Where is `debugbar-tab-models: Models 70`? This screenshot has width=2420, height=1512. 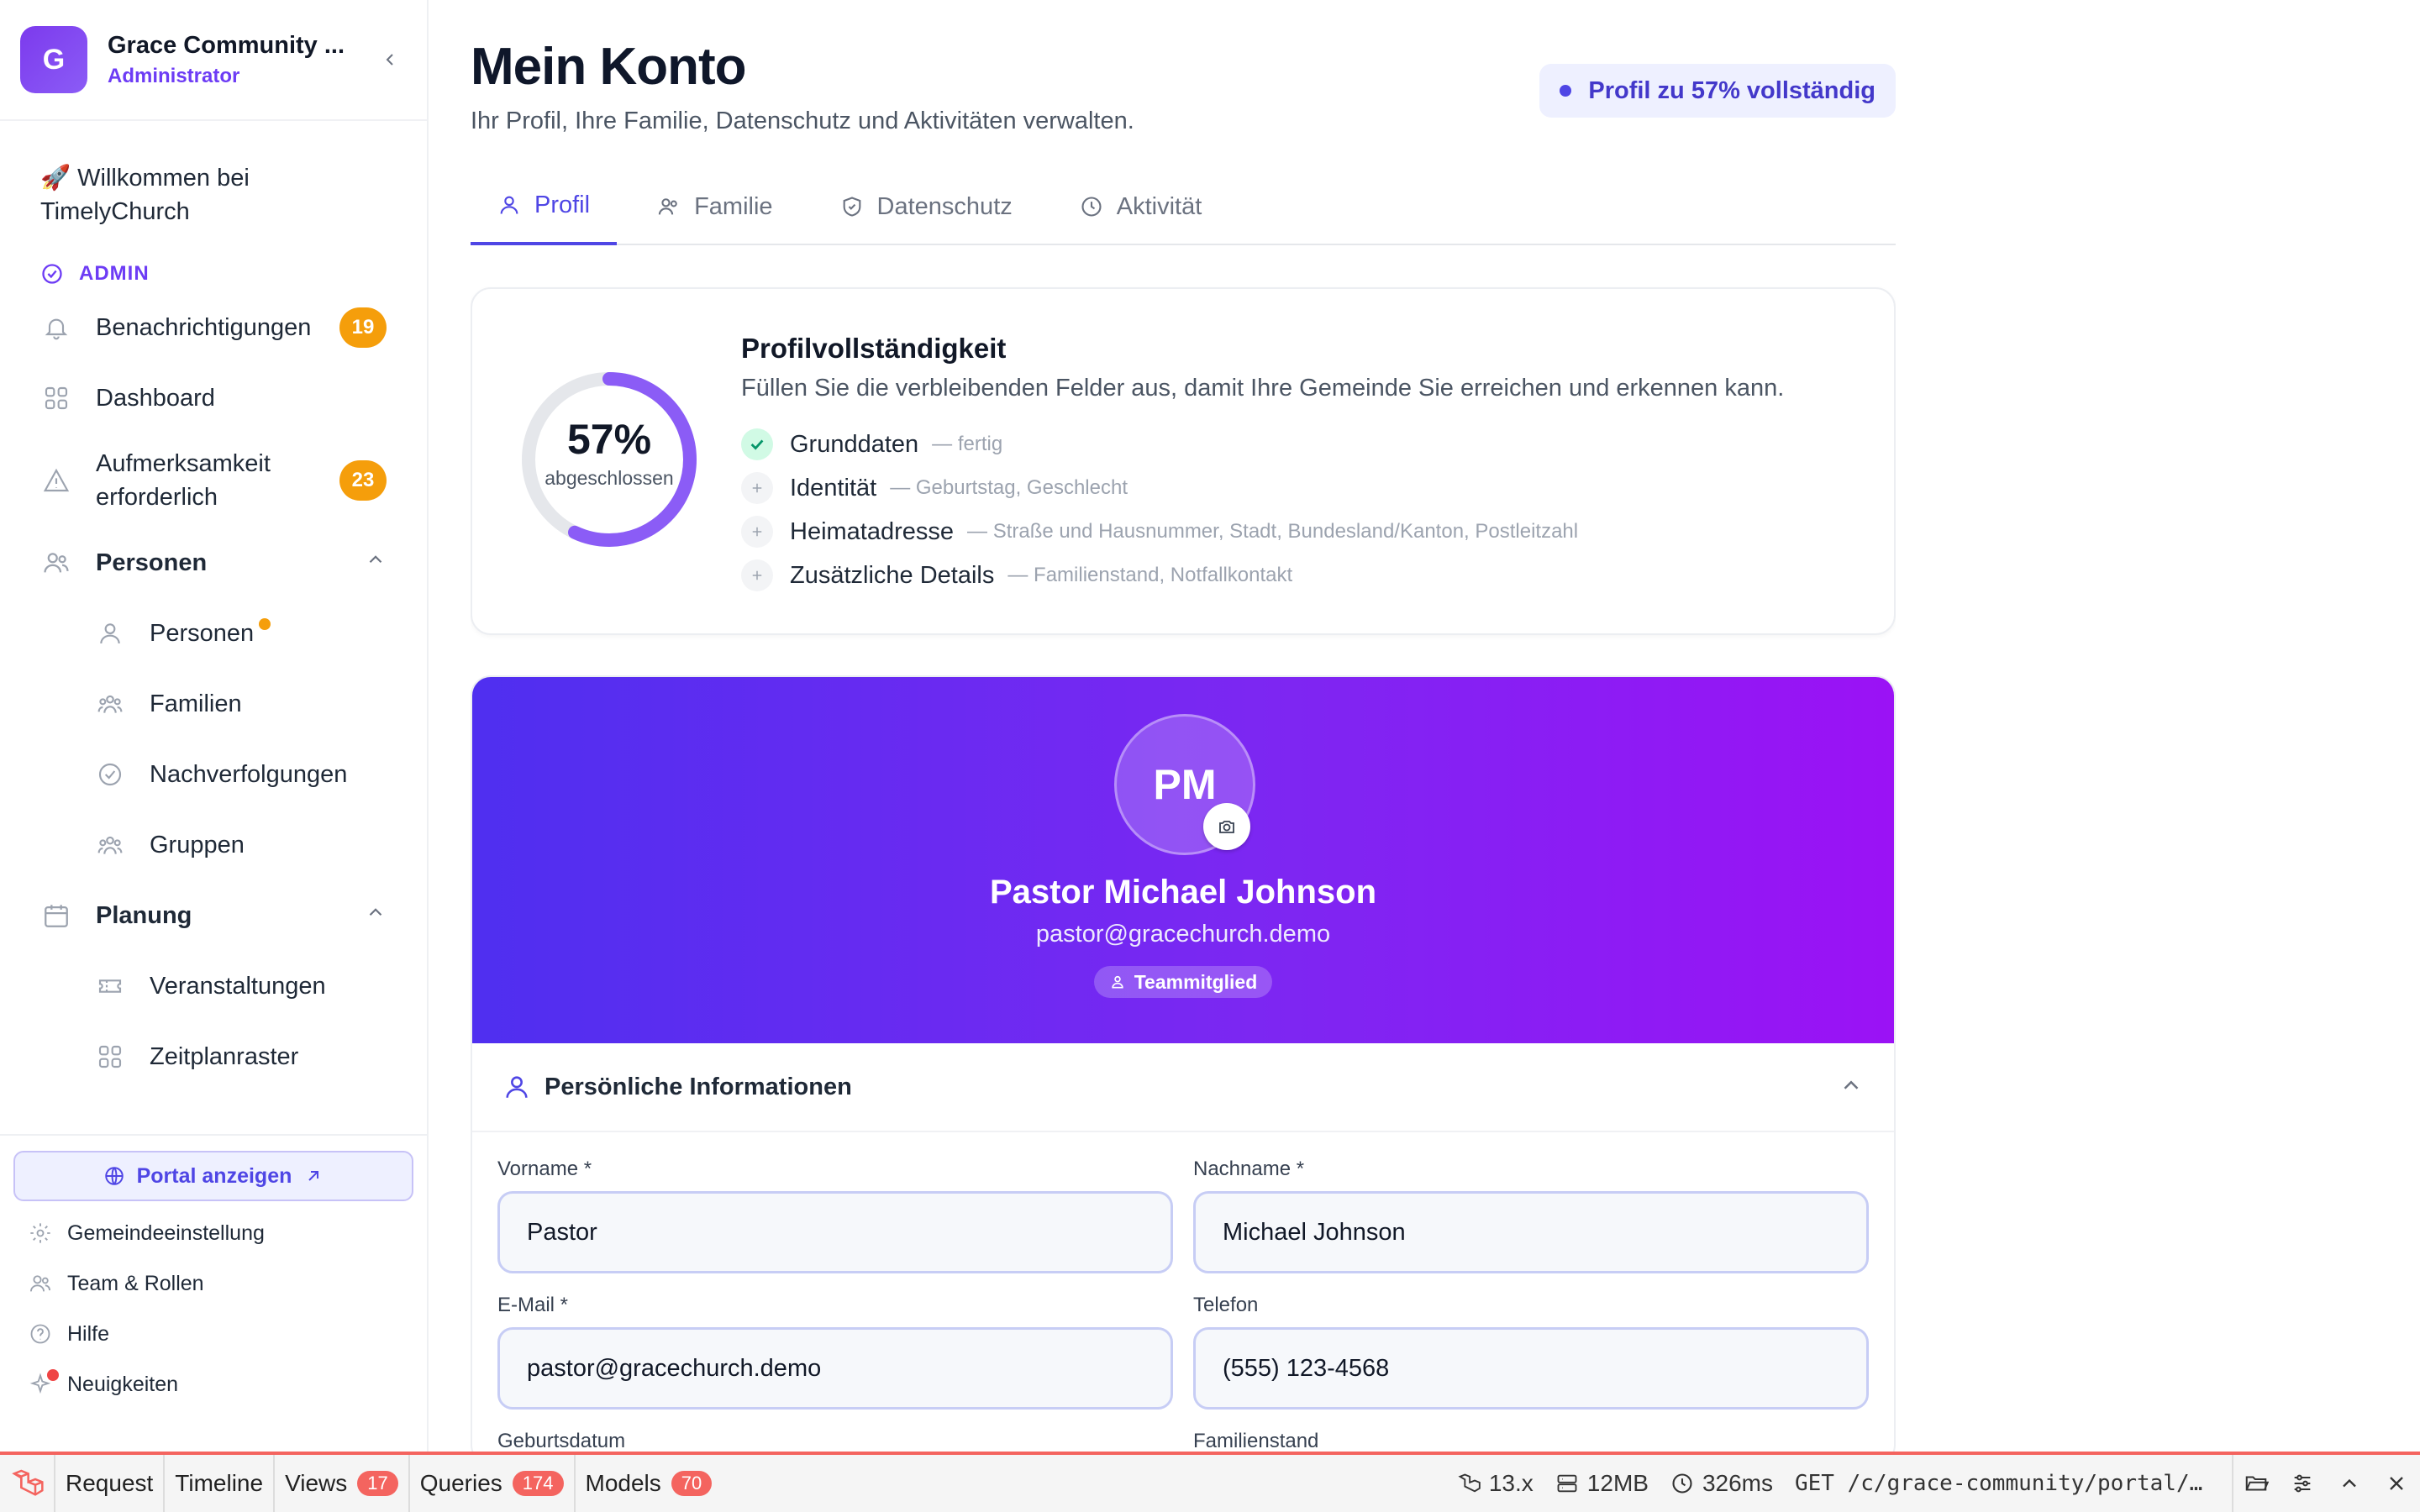 debugbar-tab-models: Models 70 is located at coordinates (649, 1483).